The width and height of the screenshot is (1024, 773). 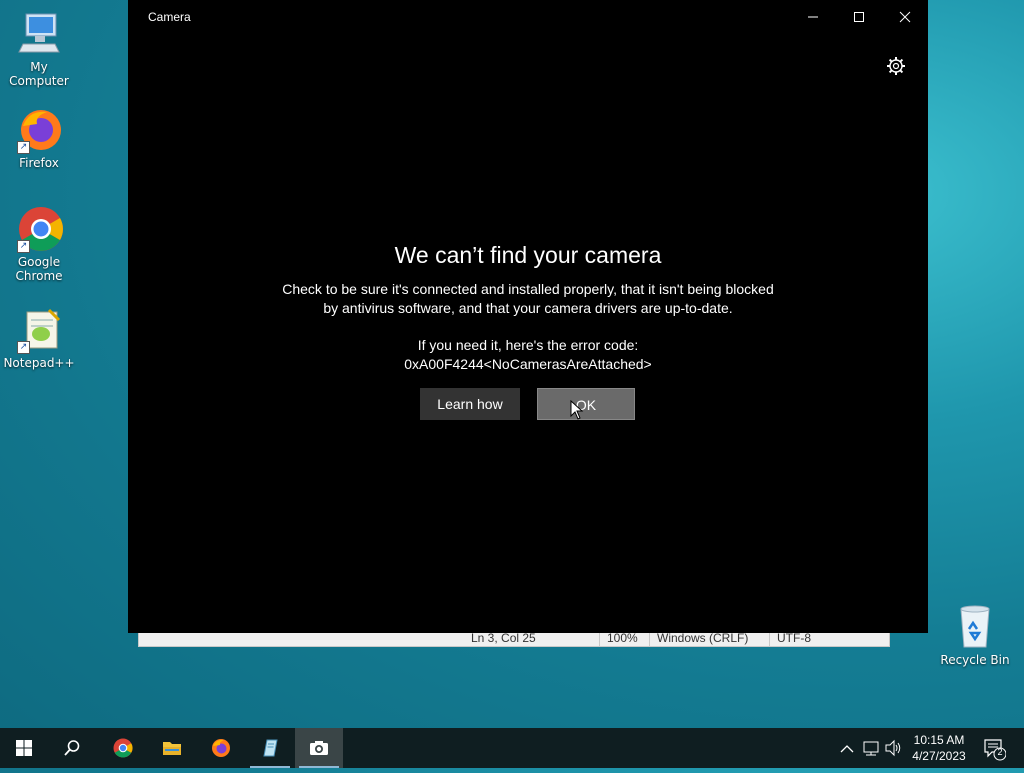 I want to click on learn-how-button: Learn how, so click(x=470, y=404).